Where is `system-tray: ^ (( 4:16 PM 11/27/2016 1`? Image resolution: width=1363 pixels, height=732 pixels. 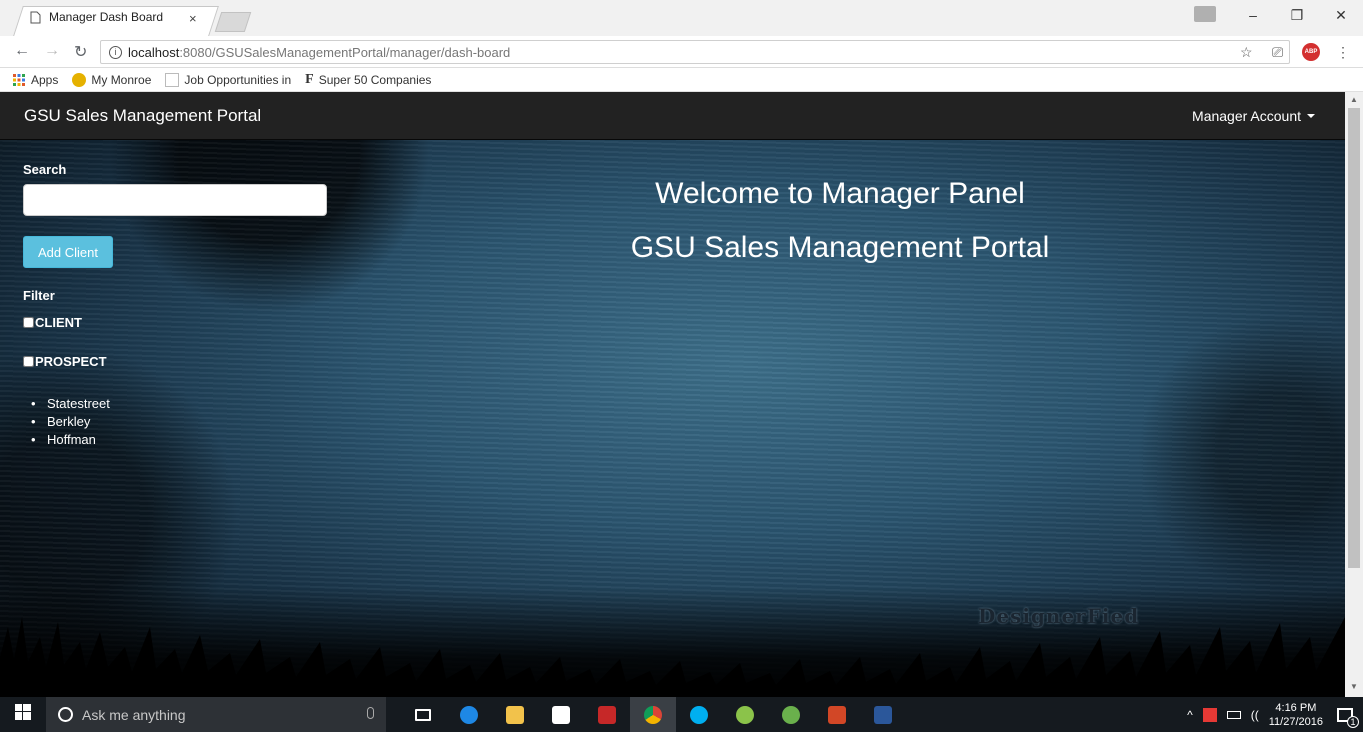 system-tray: ^ (( 4:16 PM 11/27/2016 1 is located at coordinates (1275, 714).